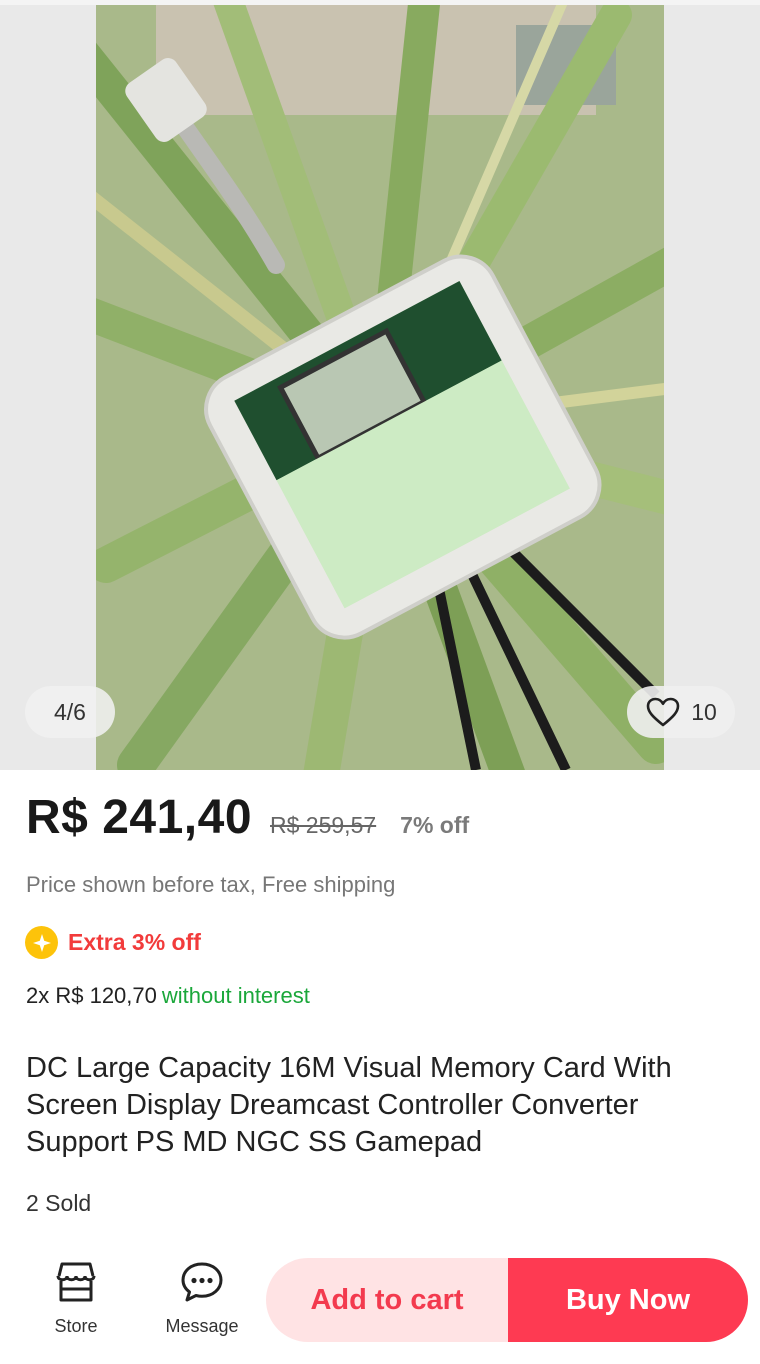 The width and height of the screenshot is (760, 1364). Describe the element at coordinates (704, 711) in the screenshot. I see `favorite-count: 10` at that location.